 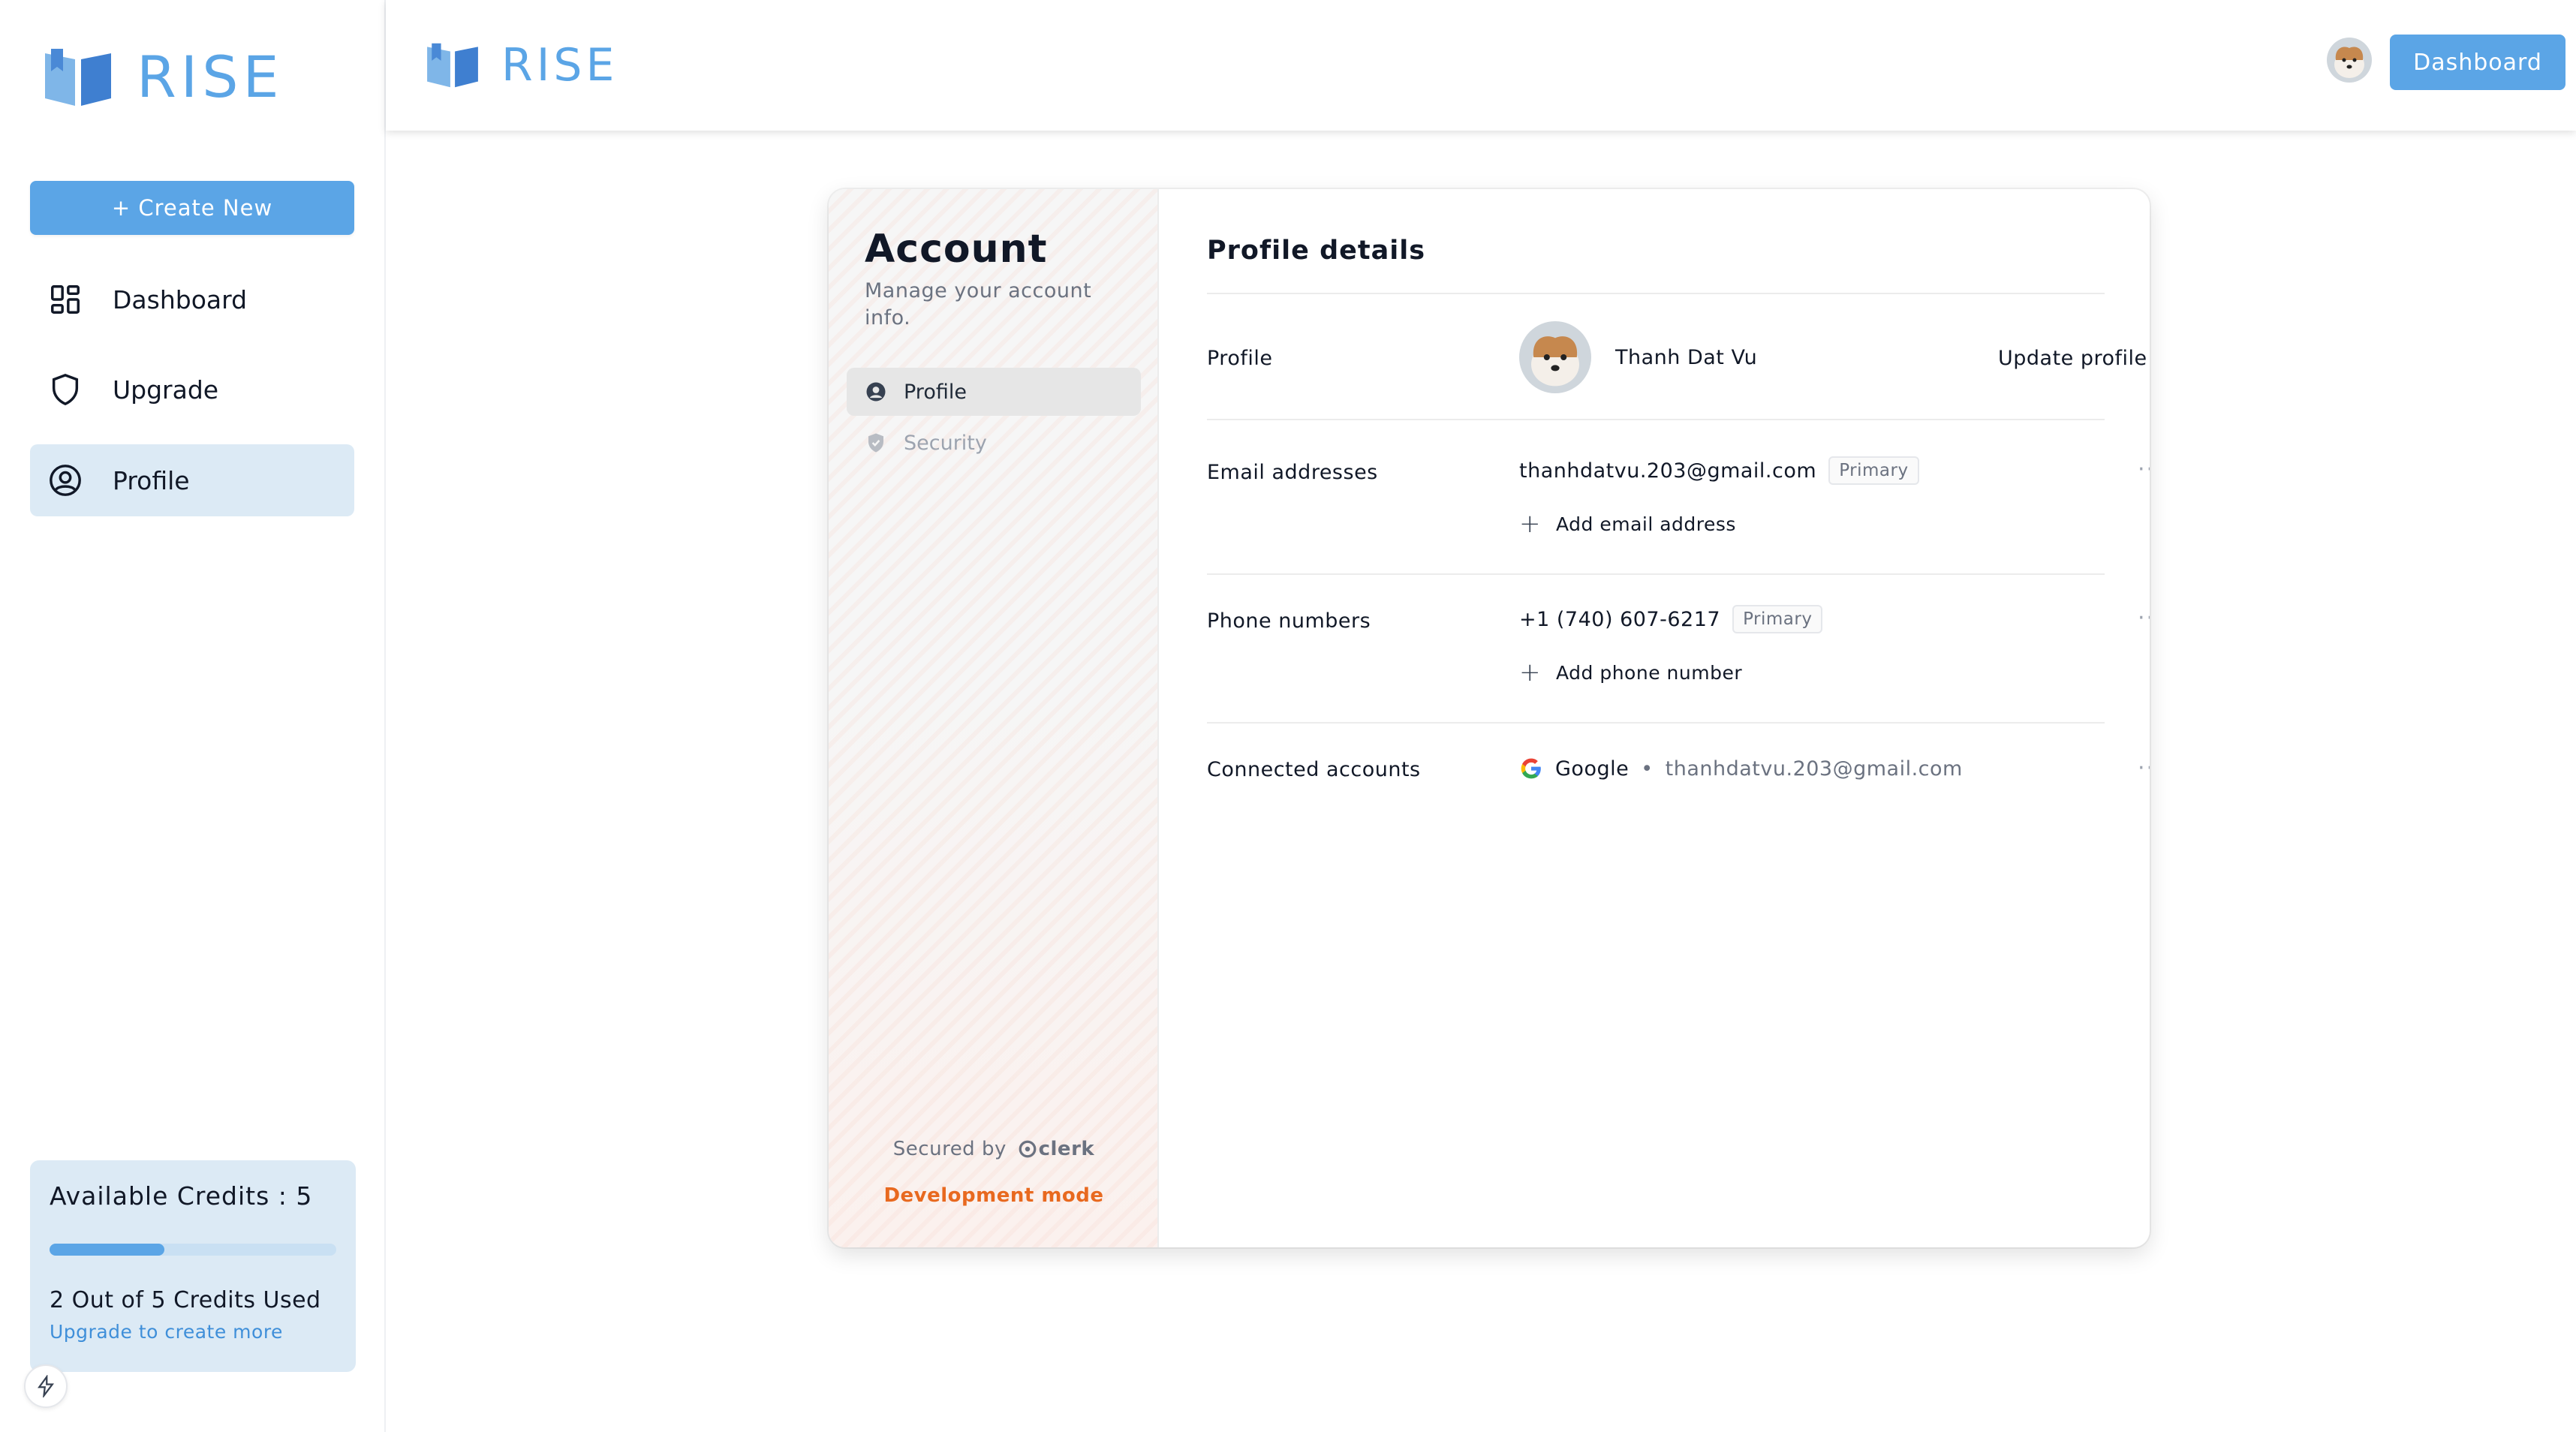 I want to click on phone-more-button: ···, so click(x=2144, y=618).